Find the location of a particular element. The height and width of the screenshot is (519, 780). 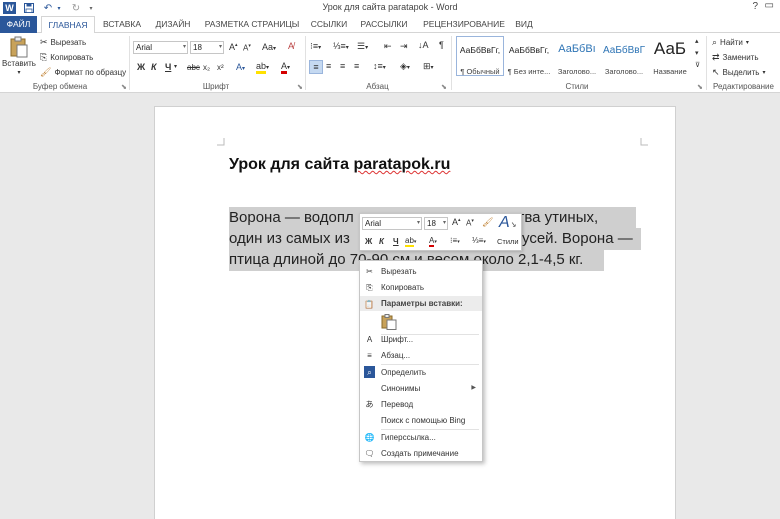

align-right-icon: ≡ is located at coordinates (342, 66).